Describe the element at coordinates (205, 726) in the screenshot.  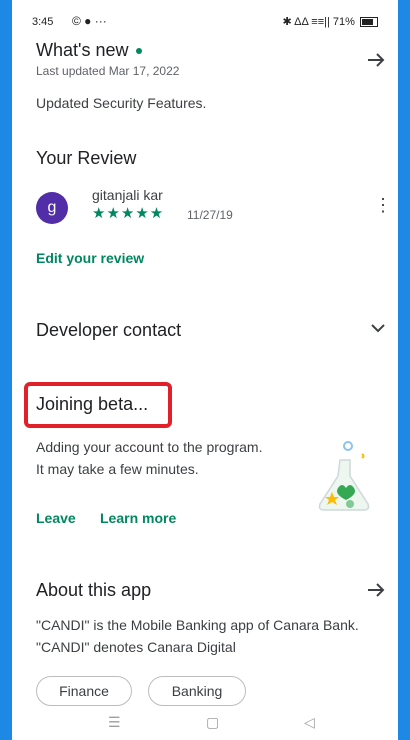
I see `system-nav-bar: ☰ ▢ ◁` at that location.